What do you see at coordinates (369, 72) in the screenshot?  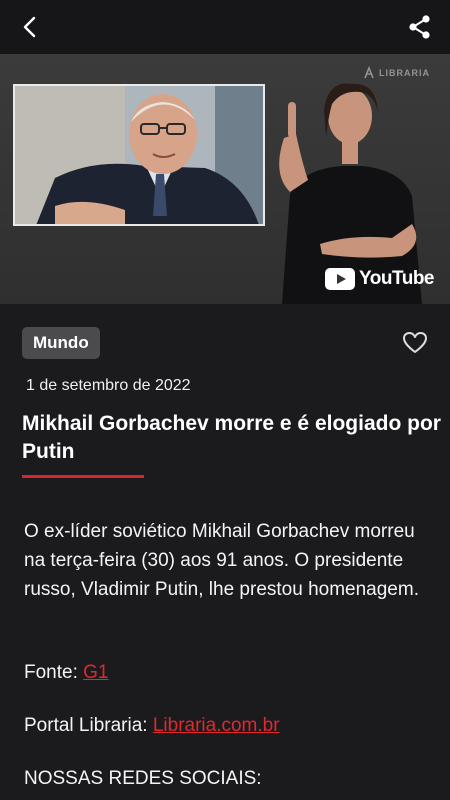 I see `libraria-logo-icon` at bounding box center [369, 72].